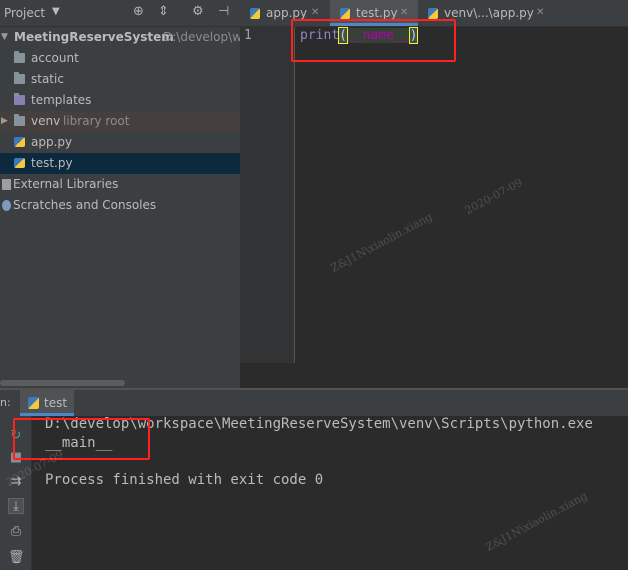 This screenshot has width=628, height=570. Describe the element at coordinates (6, 184) in the screenshot. I see `library-icon` at that location.